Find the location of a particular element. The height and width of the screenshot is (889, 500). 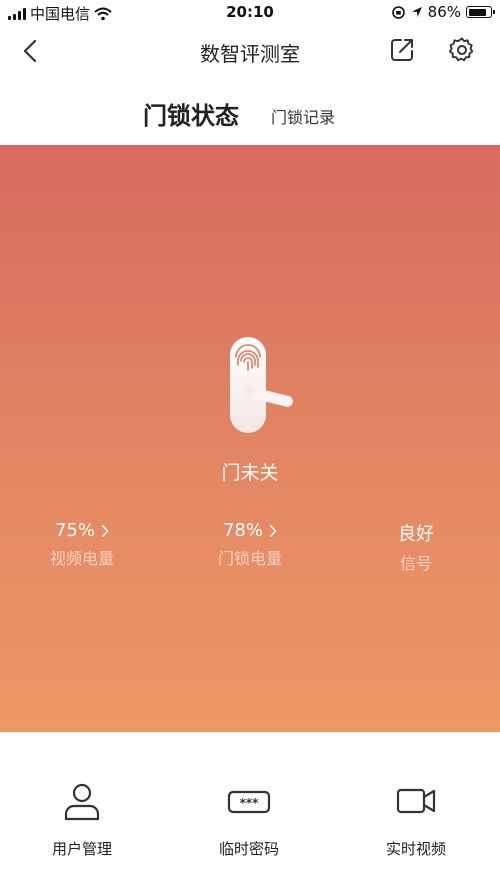

status-right: 86% is located at coordinates (443, 12).